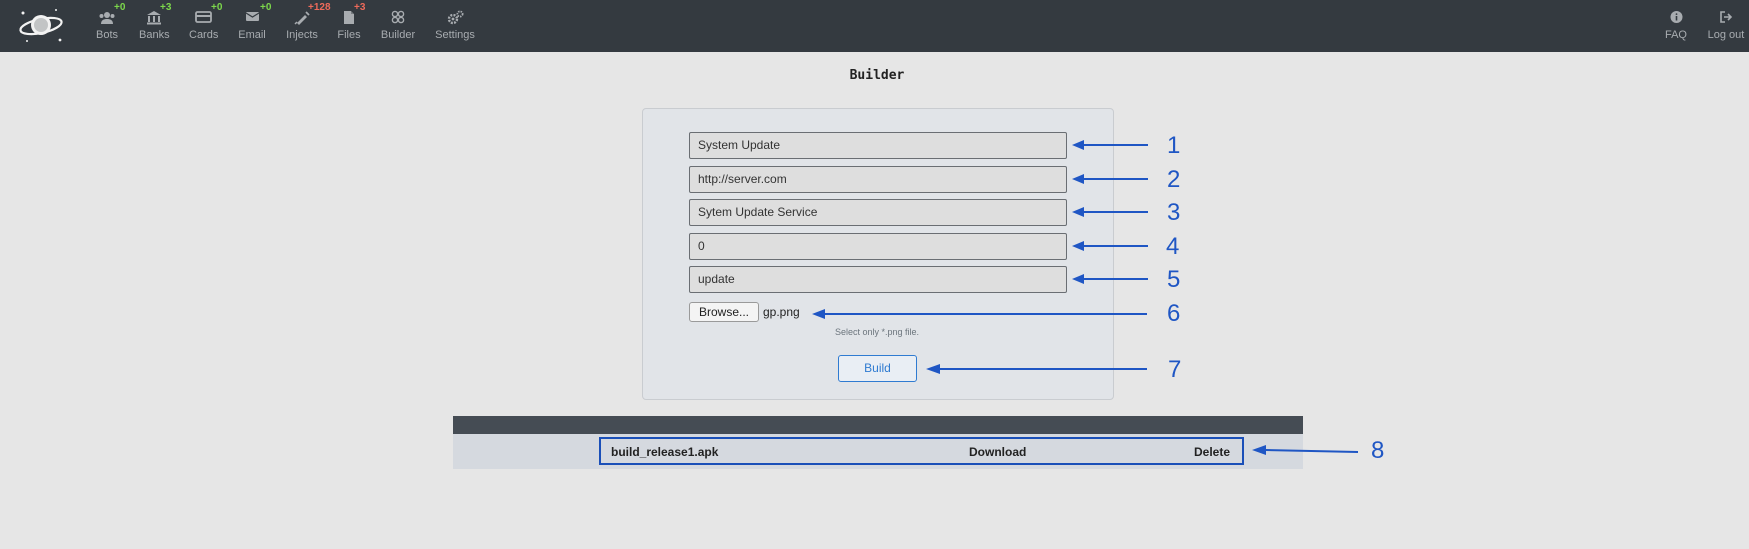  Describe the element at coordinates (308, 15) in the screenshot. I see `syringe-icon: +128` at that location.